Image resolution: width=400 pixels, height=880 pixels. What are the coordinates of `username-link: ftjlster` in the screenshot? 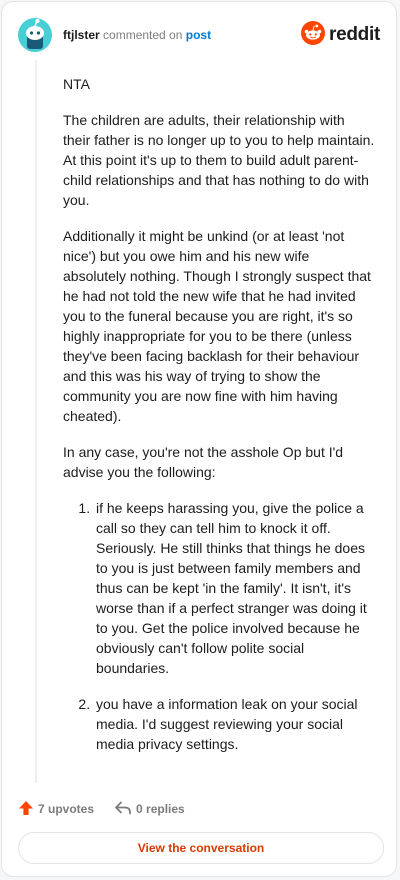 It's located at (81, 35).